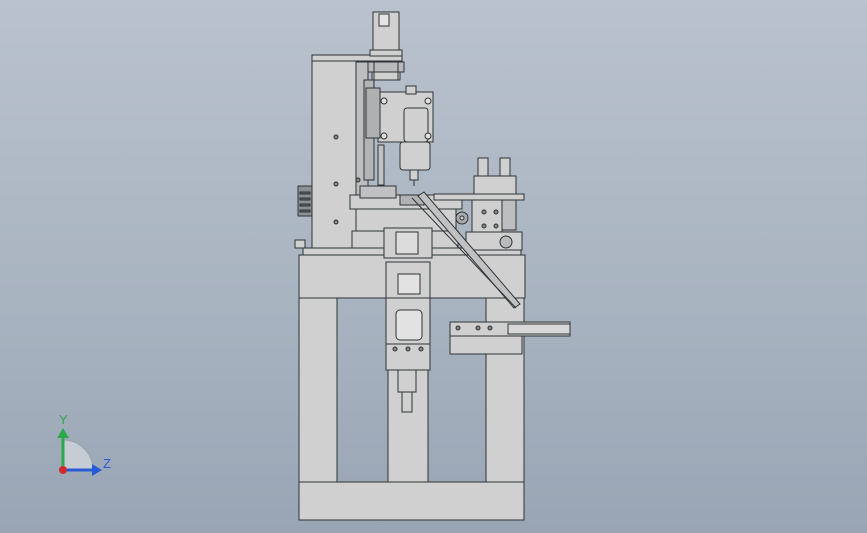 Image resolution: width=867 pixels, height=533 pixels. What do you see at coordinates (479, 197) in the screenshot?
I see `rail` at bounding box center [479, 197].